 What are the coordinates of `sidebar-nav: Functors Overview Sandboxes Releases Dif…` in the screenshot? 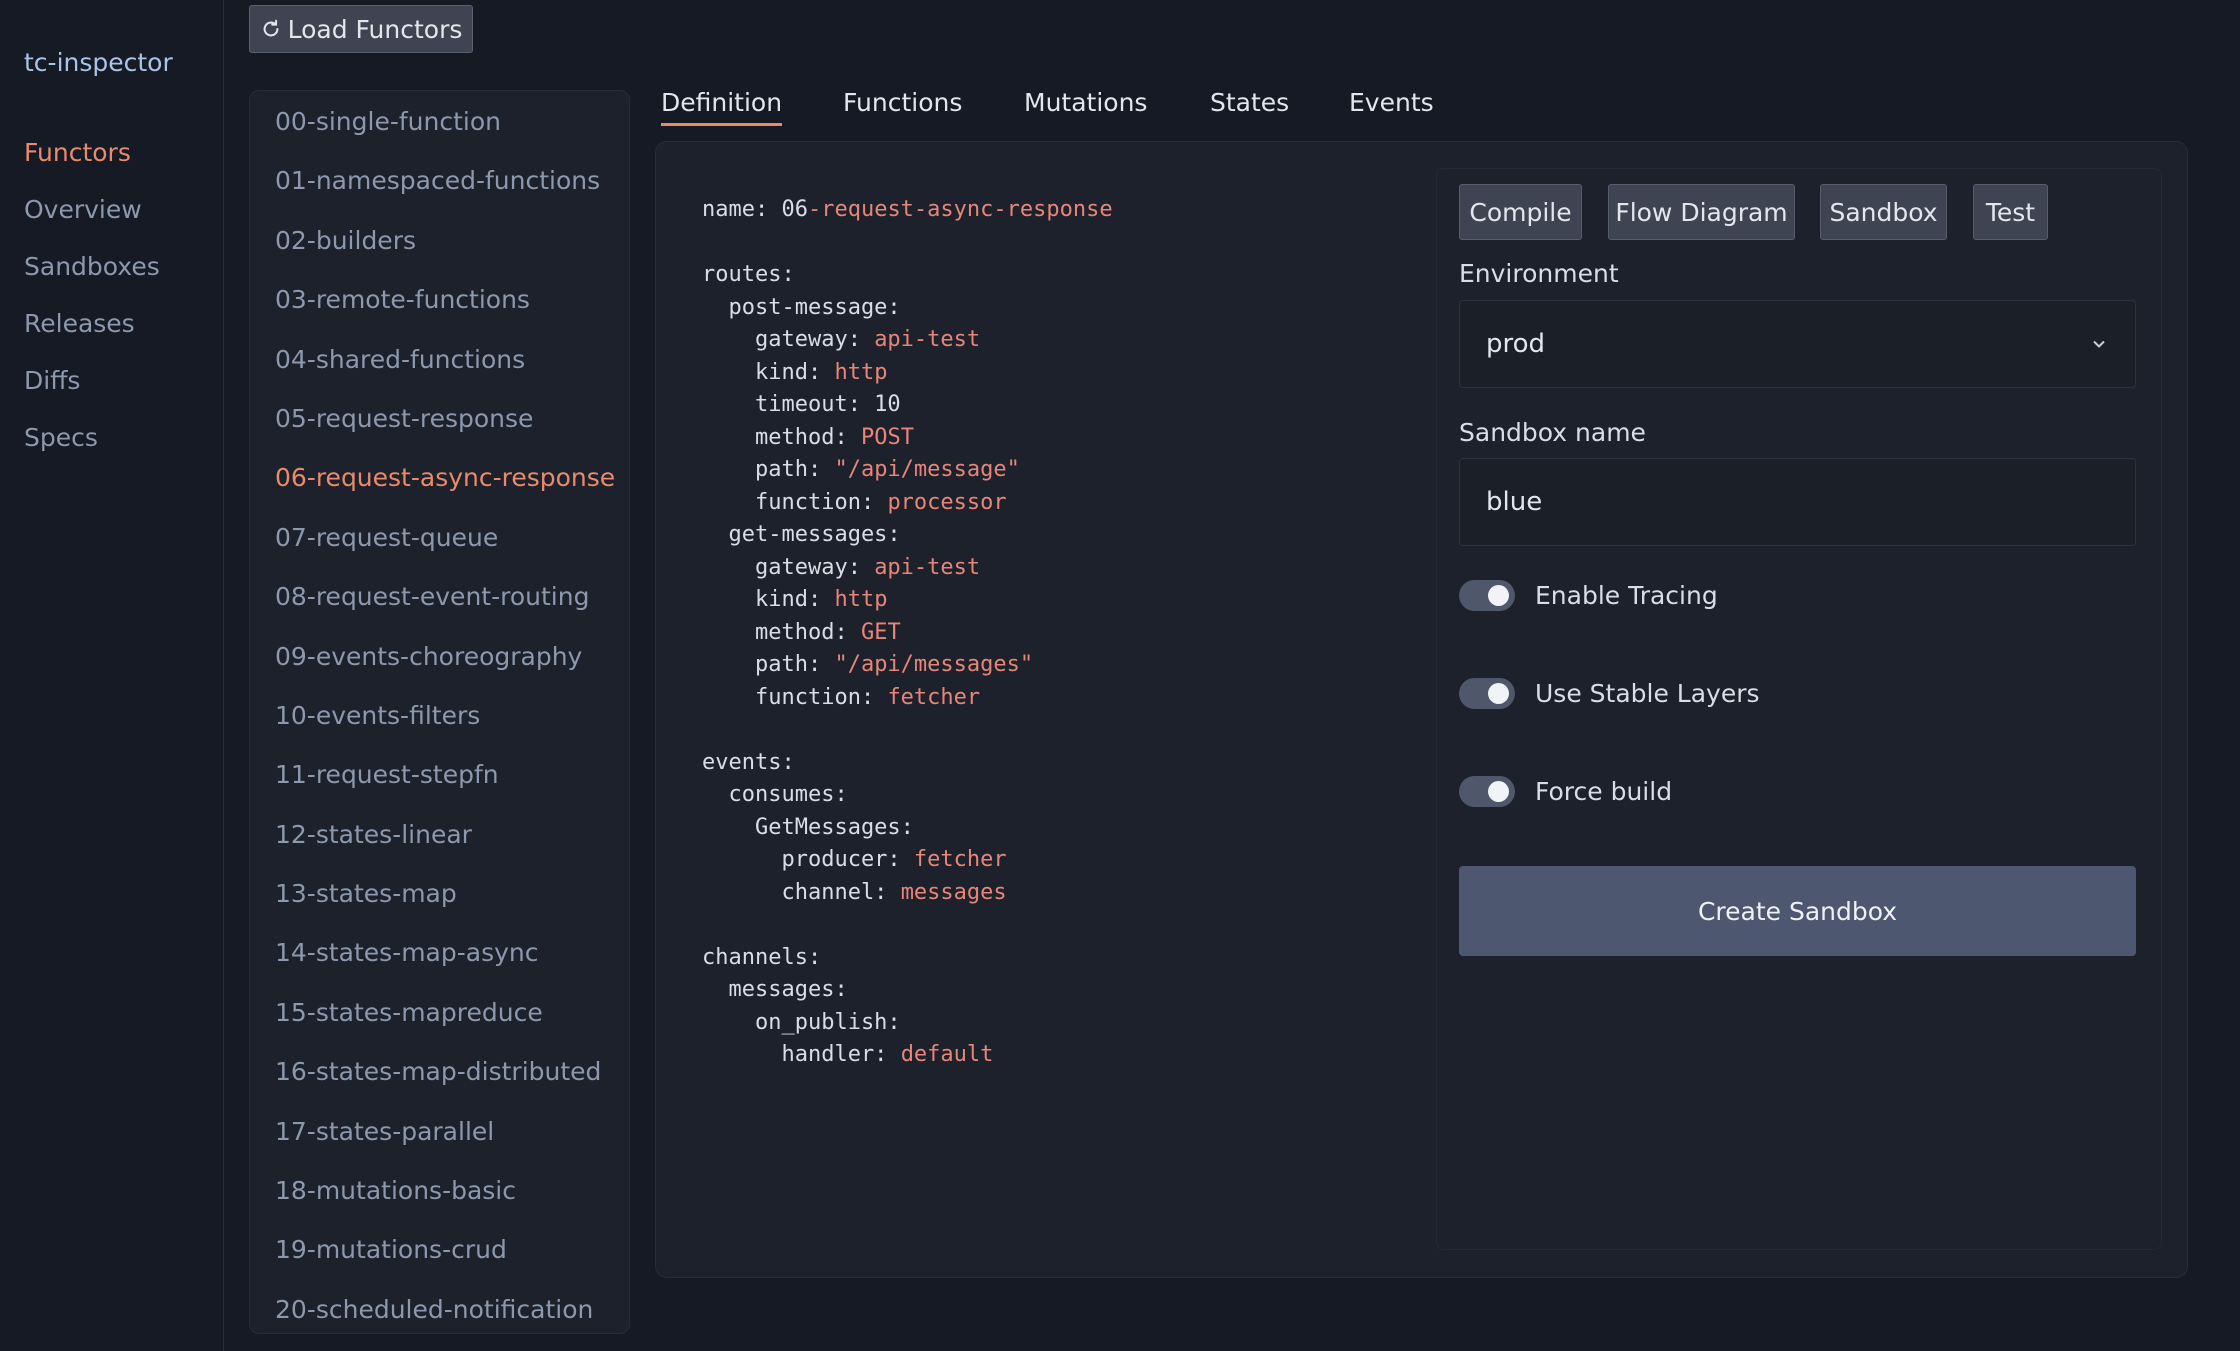 It's located at (92, 307).